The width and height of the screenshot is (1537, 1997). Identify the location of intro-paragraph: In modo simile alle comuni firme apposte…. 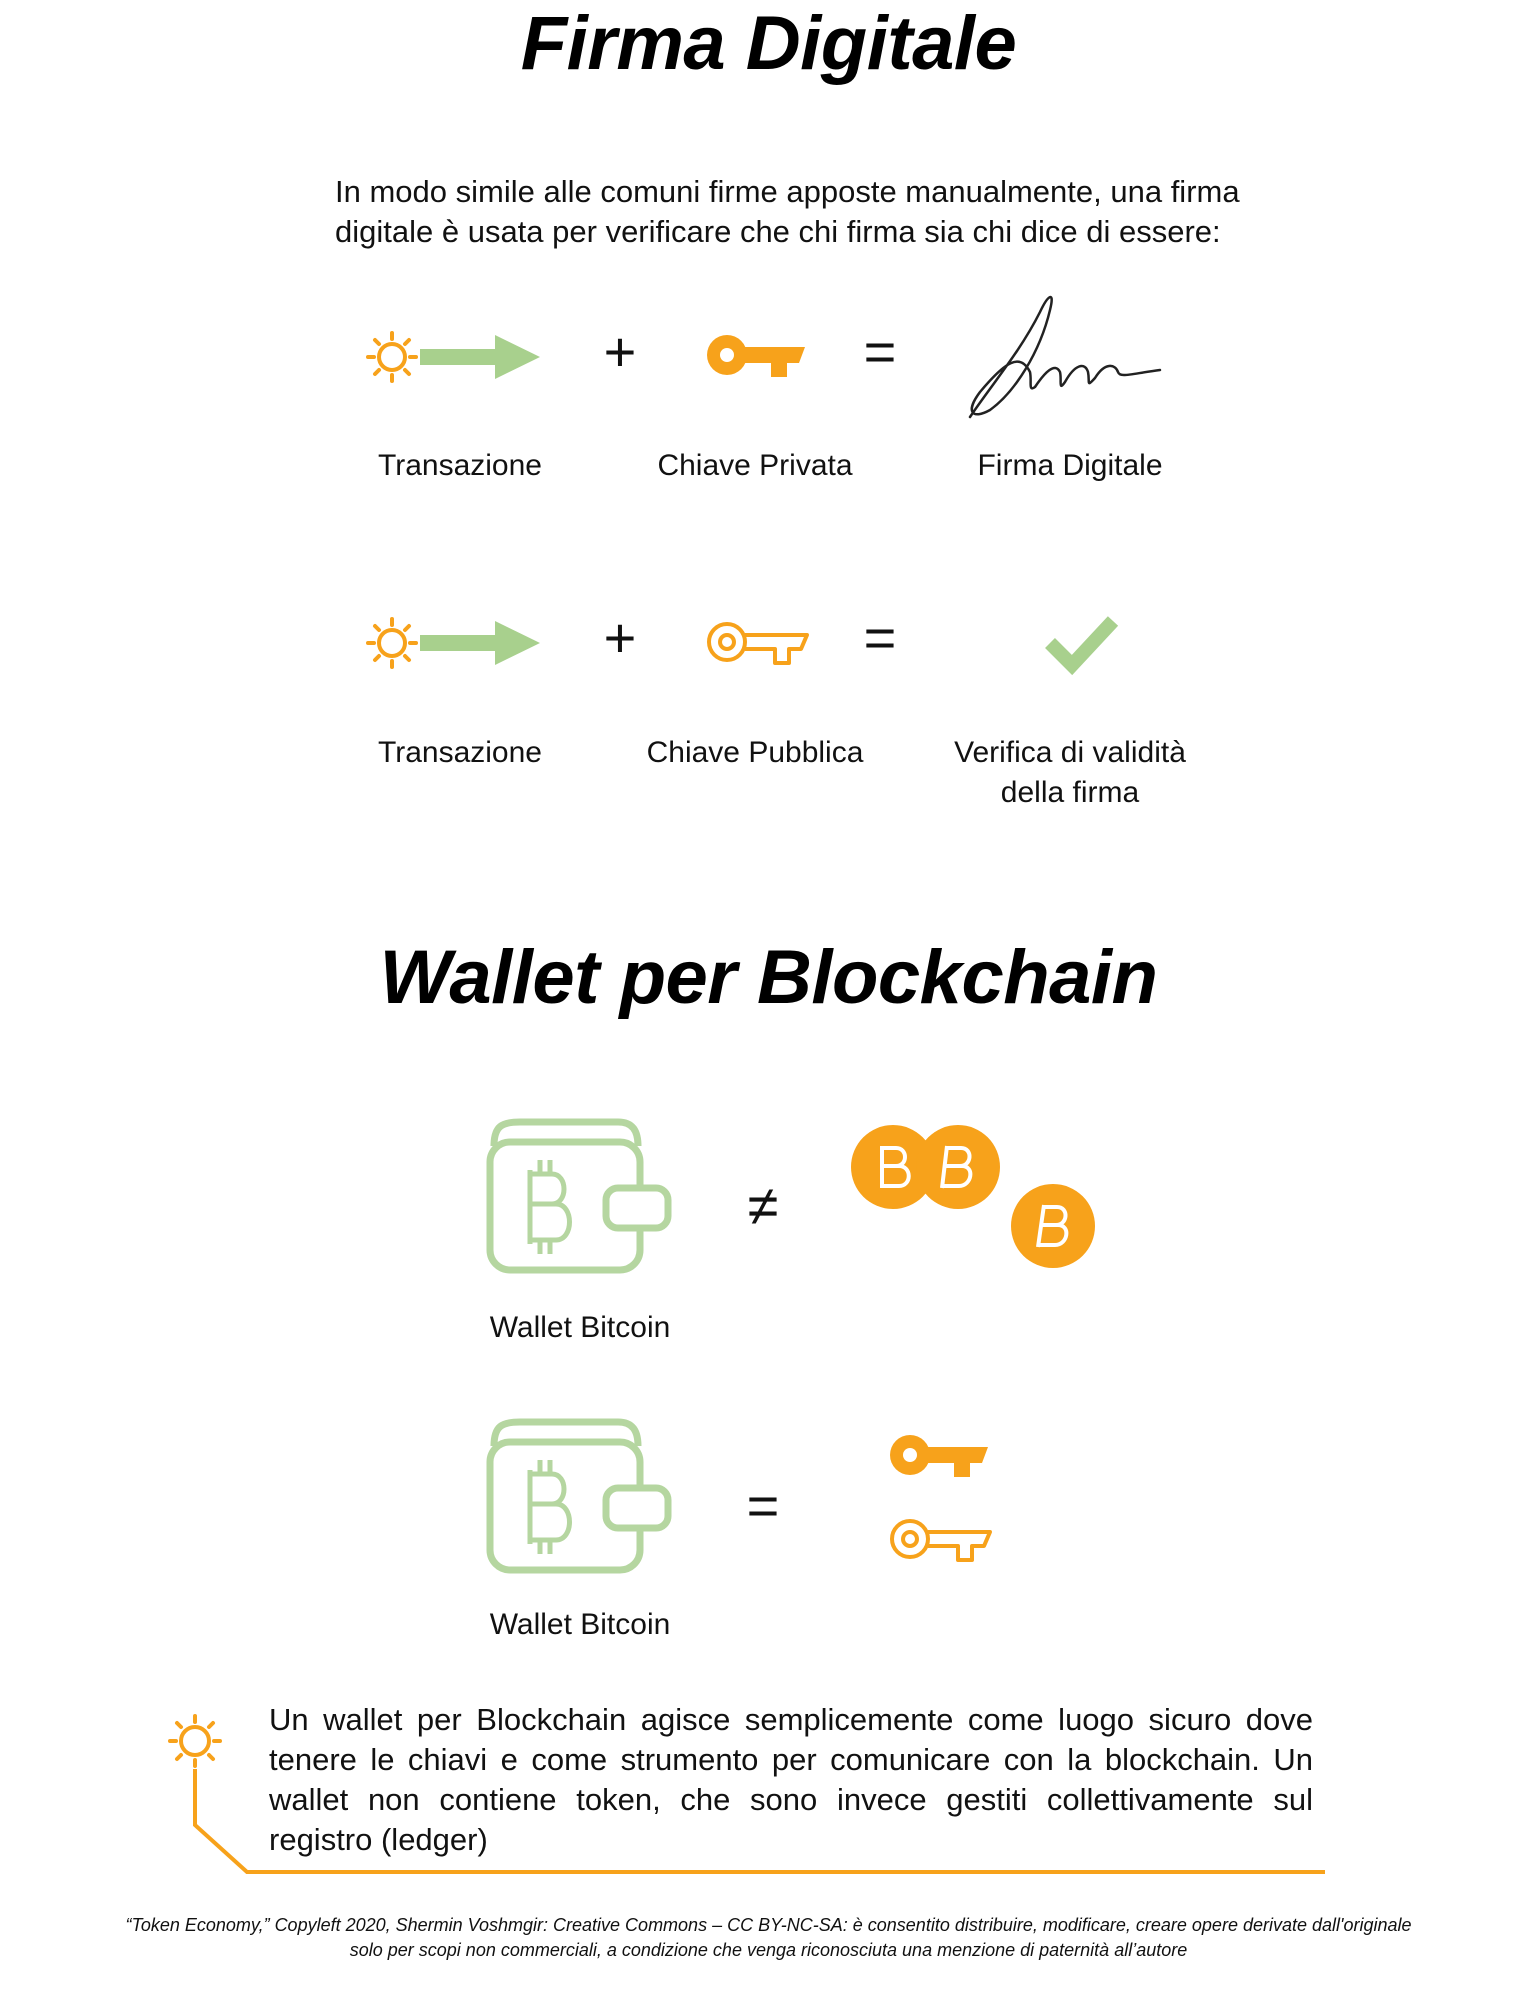
(835, 212).